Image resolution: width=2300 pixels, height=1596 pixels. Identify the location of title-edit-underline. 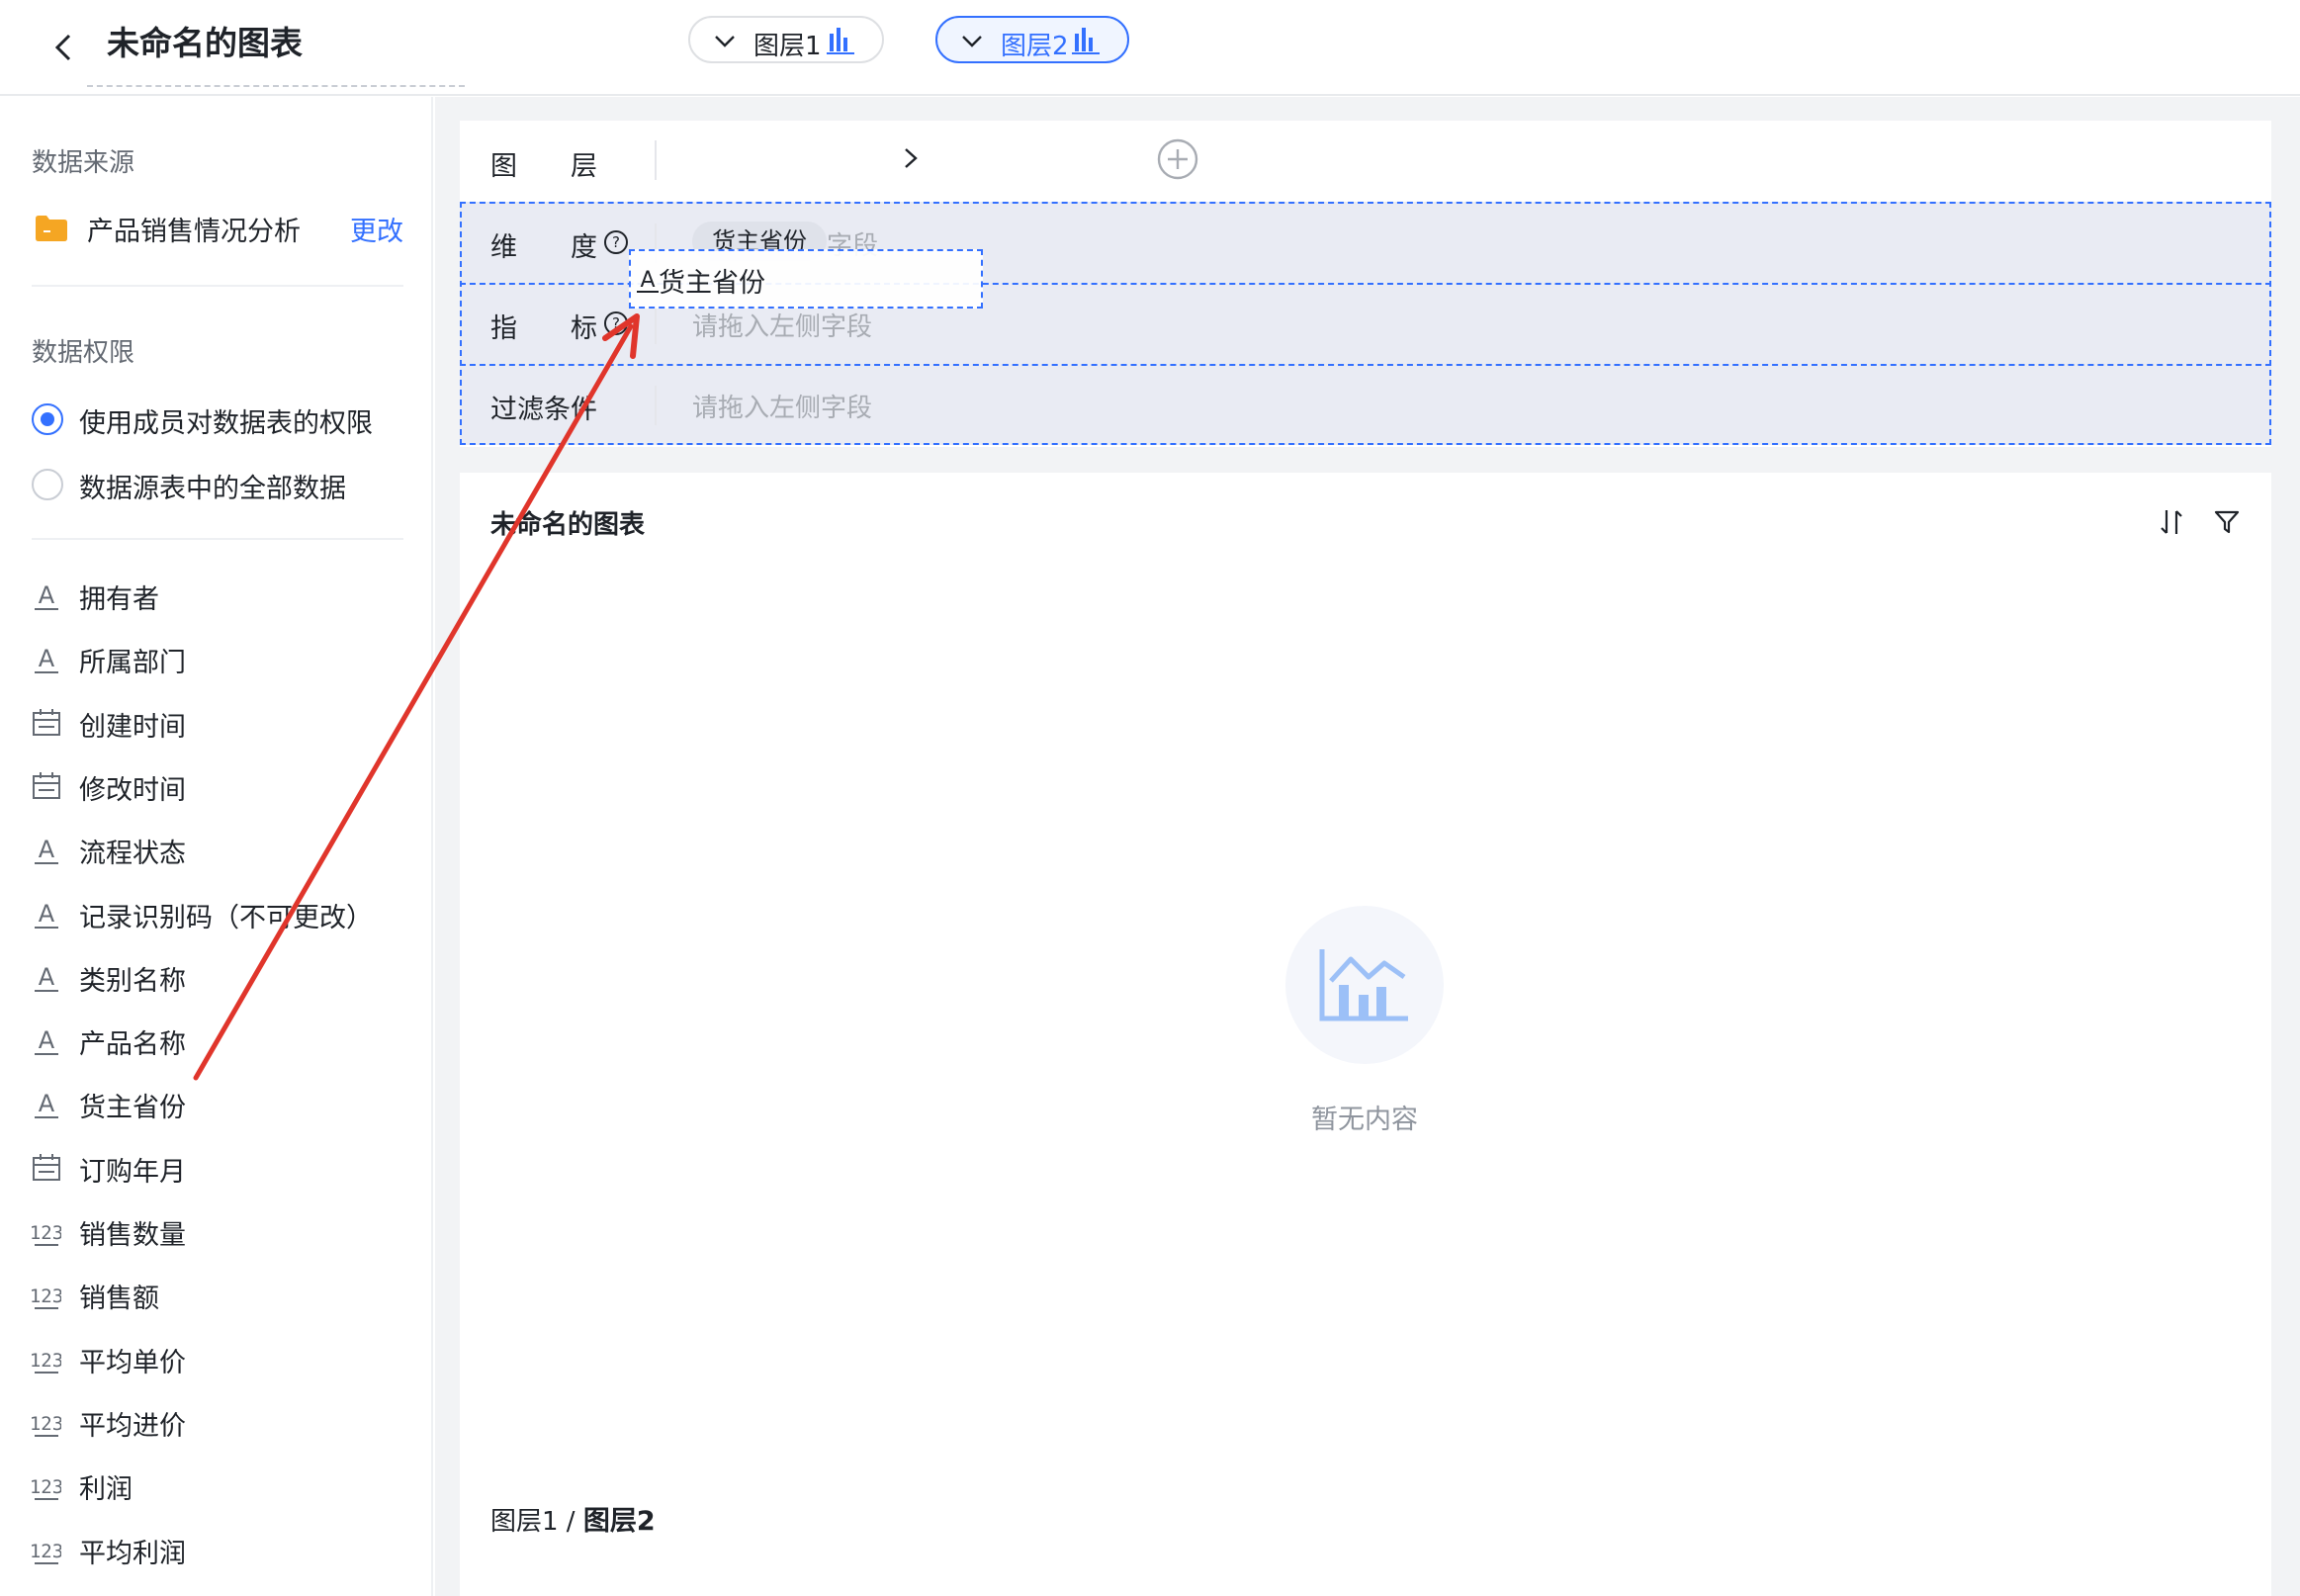
(276, 86).